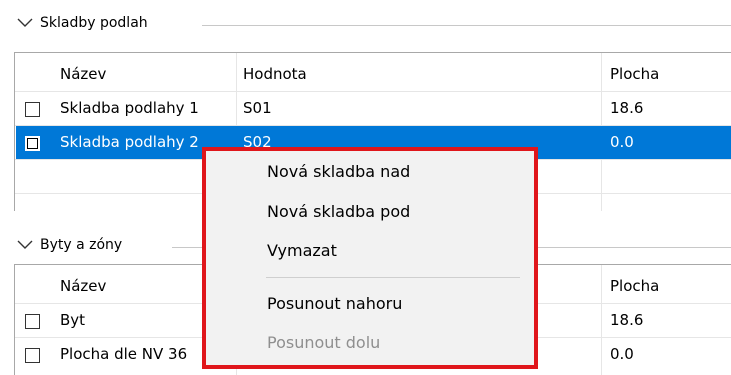 Image resolution: width=731 pixels, height=375 pixels. What do you see at coordinates (324, 342) in the screenshot?
I see `menu-item-move-down: Posunout dolu` at bounding box center [324, 342].